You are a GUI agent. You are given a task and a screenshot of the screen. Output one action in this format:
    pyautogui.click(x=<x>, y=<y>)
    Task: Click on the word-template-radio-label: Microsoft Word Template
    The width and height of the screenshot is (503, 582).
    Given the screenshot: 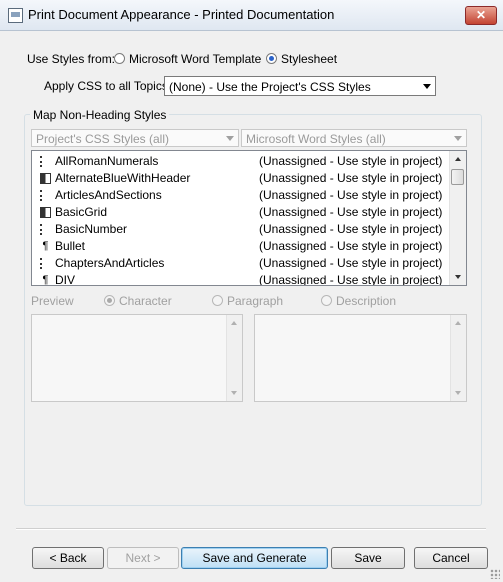 What is the action you would take?
    pyautogui.click(x=195, y=59)
    